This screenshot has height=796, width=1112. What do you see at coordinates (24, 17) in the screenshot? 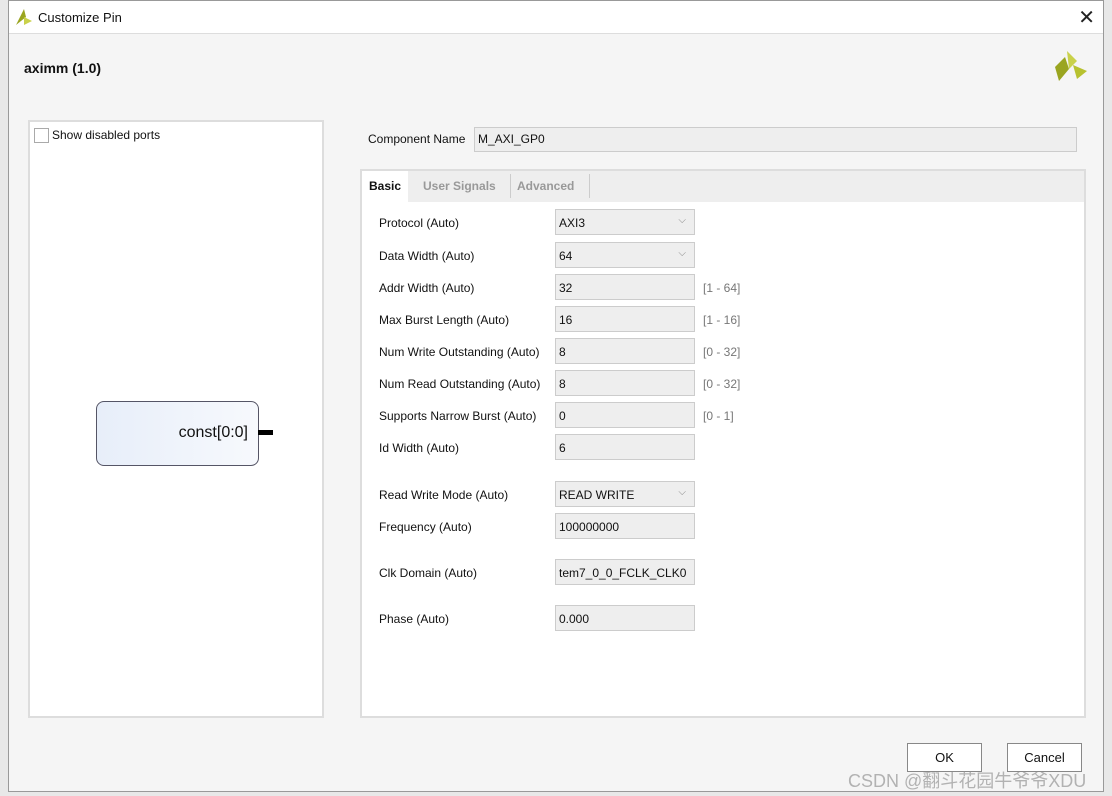
I see `vivado-logo-icon` at bounding box center [24, 17].